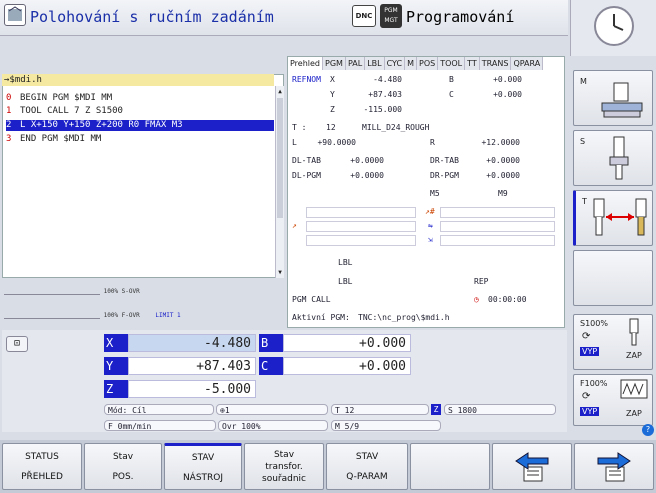 The width and height of the screenshot is (656, 493). What do you see at coordinates (503, 193) in the screenshot?
I see `m9-label: M9` at bounding box center [503, 193].